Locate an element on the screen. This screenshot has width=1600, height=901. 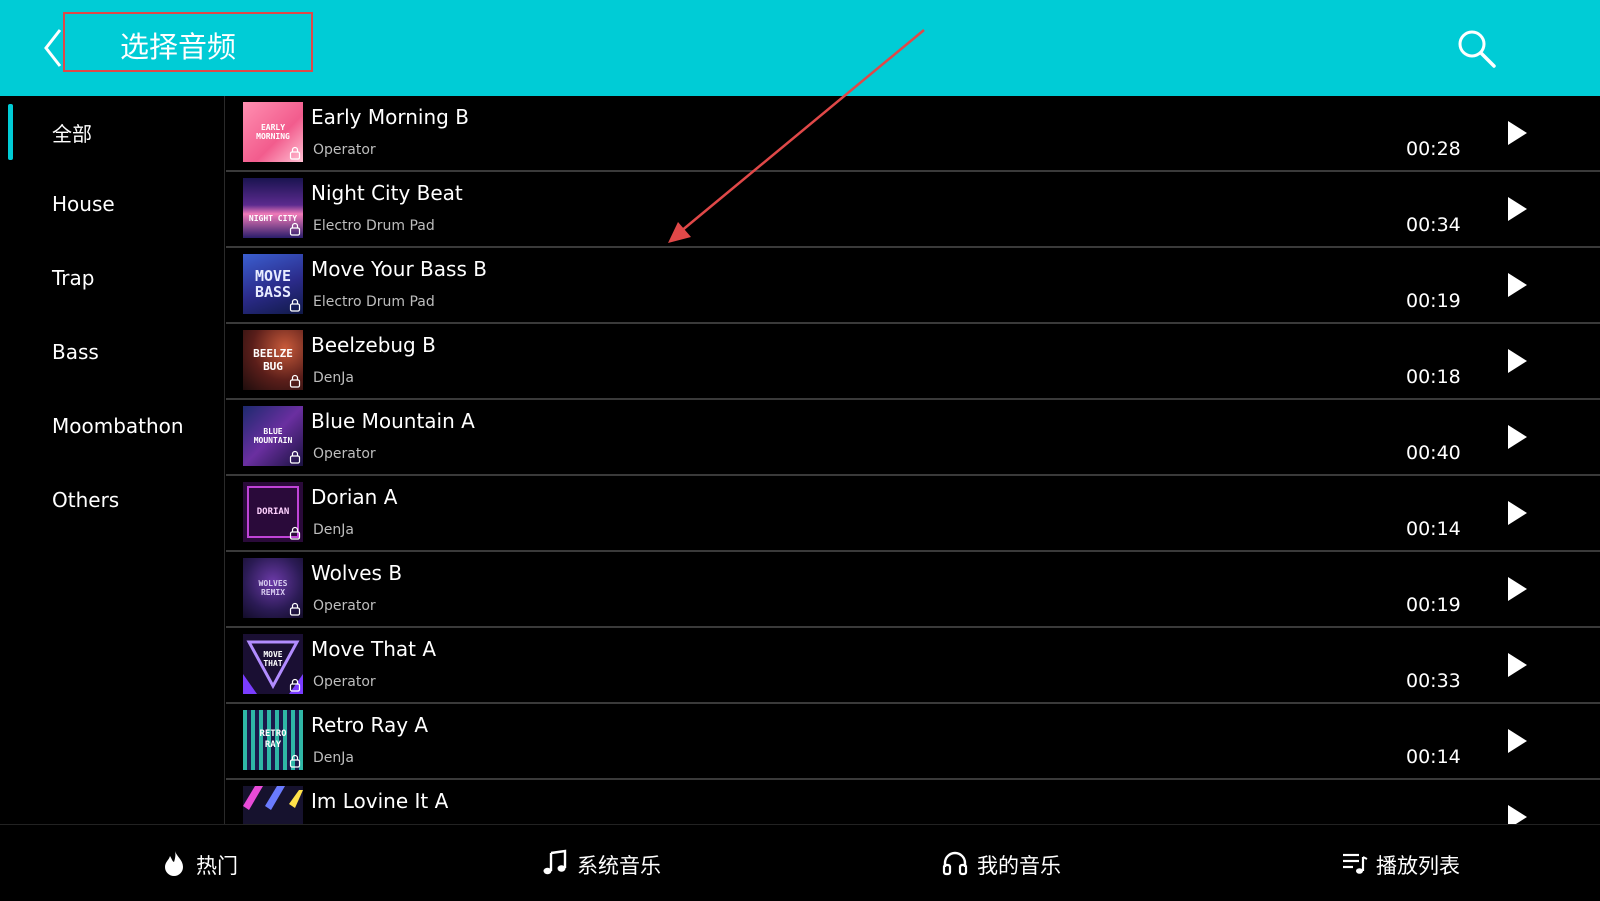
tab-system-music: 系统音乐 is located at coordinates (605, 863).